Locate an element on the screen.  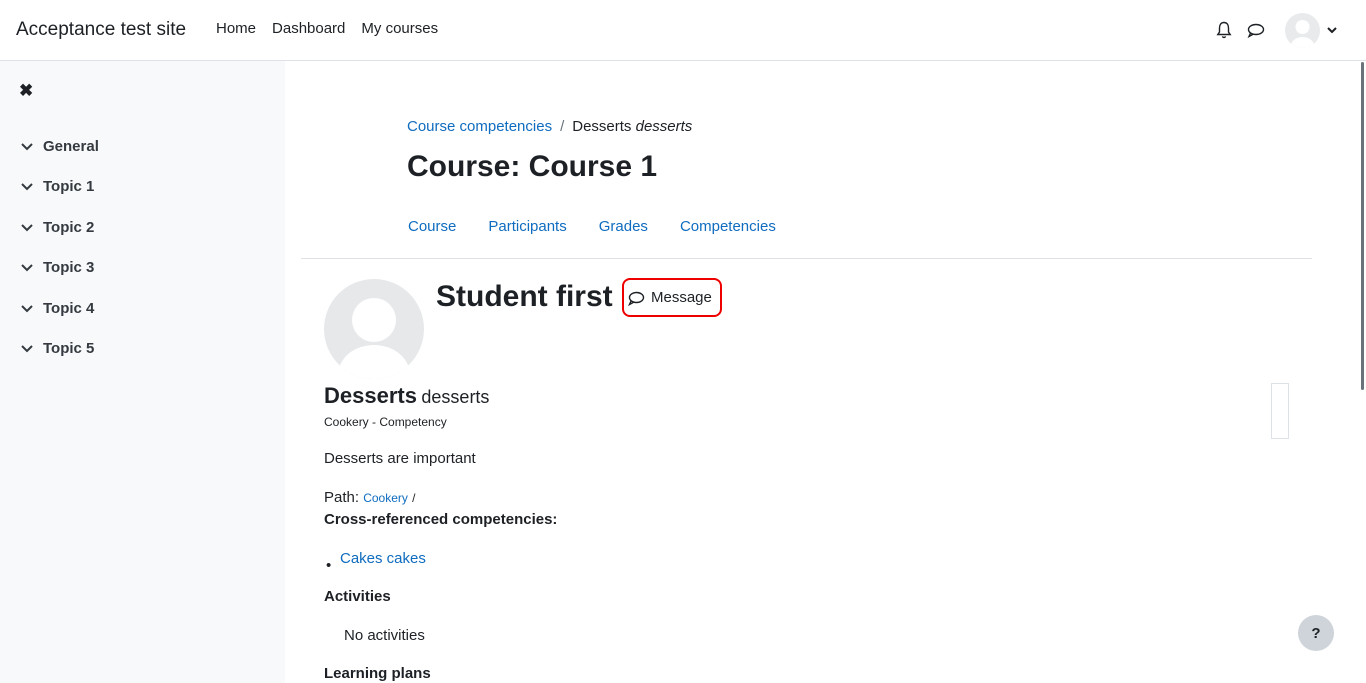
drawer-item-general: General is located at coordinates (59, 146).